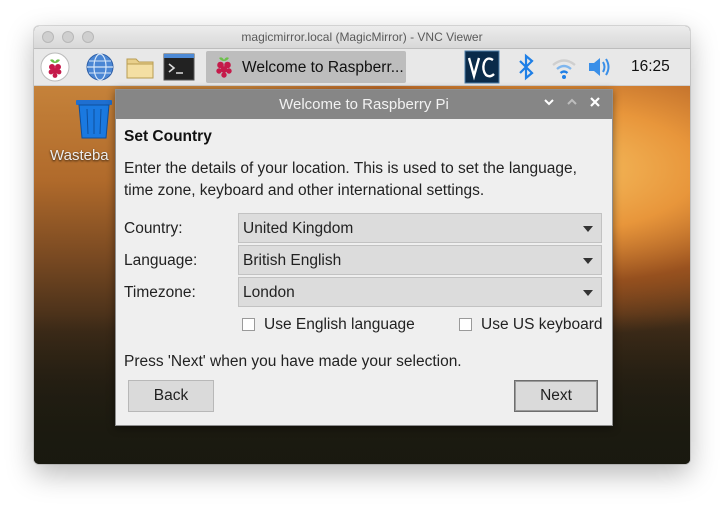  I want to click on chevron-up-icon, so click(572, 104).